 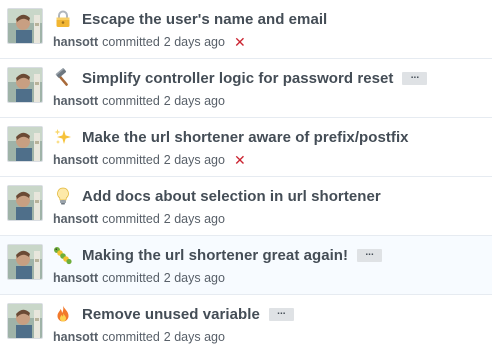 What do you see at coordinates (63, 78) in the screenshot?
I see `hammer-icon` at bounding box center [63, 78].